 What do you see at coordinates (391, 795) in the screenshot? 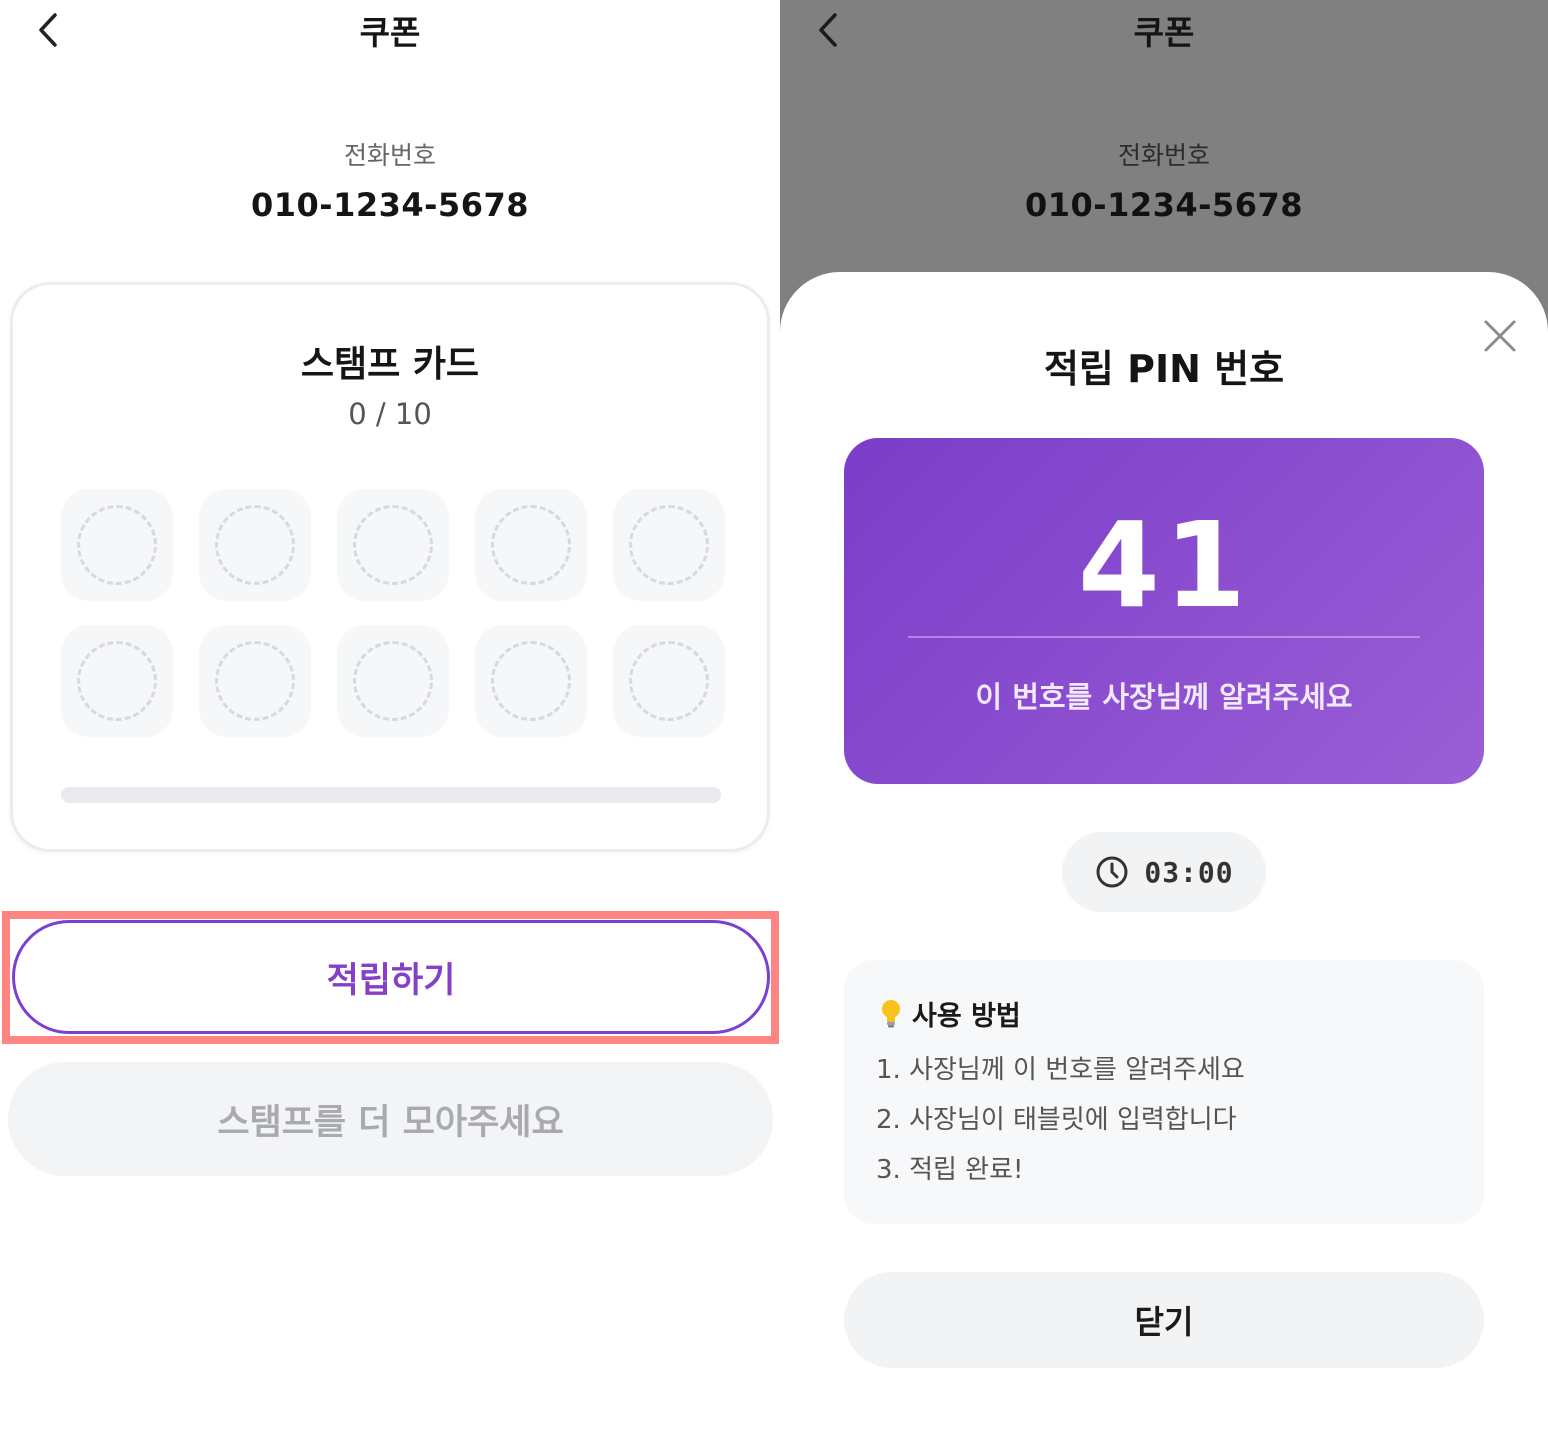
I see `stamp-progress-bar` at bounding box center [391, 795].